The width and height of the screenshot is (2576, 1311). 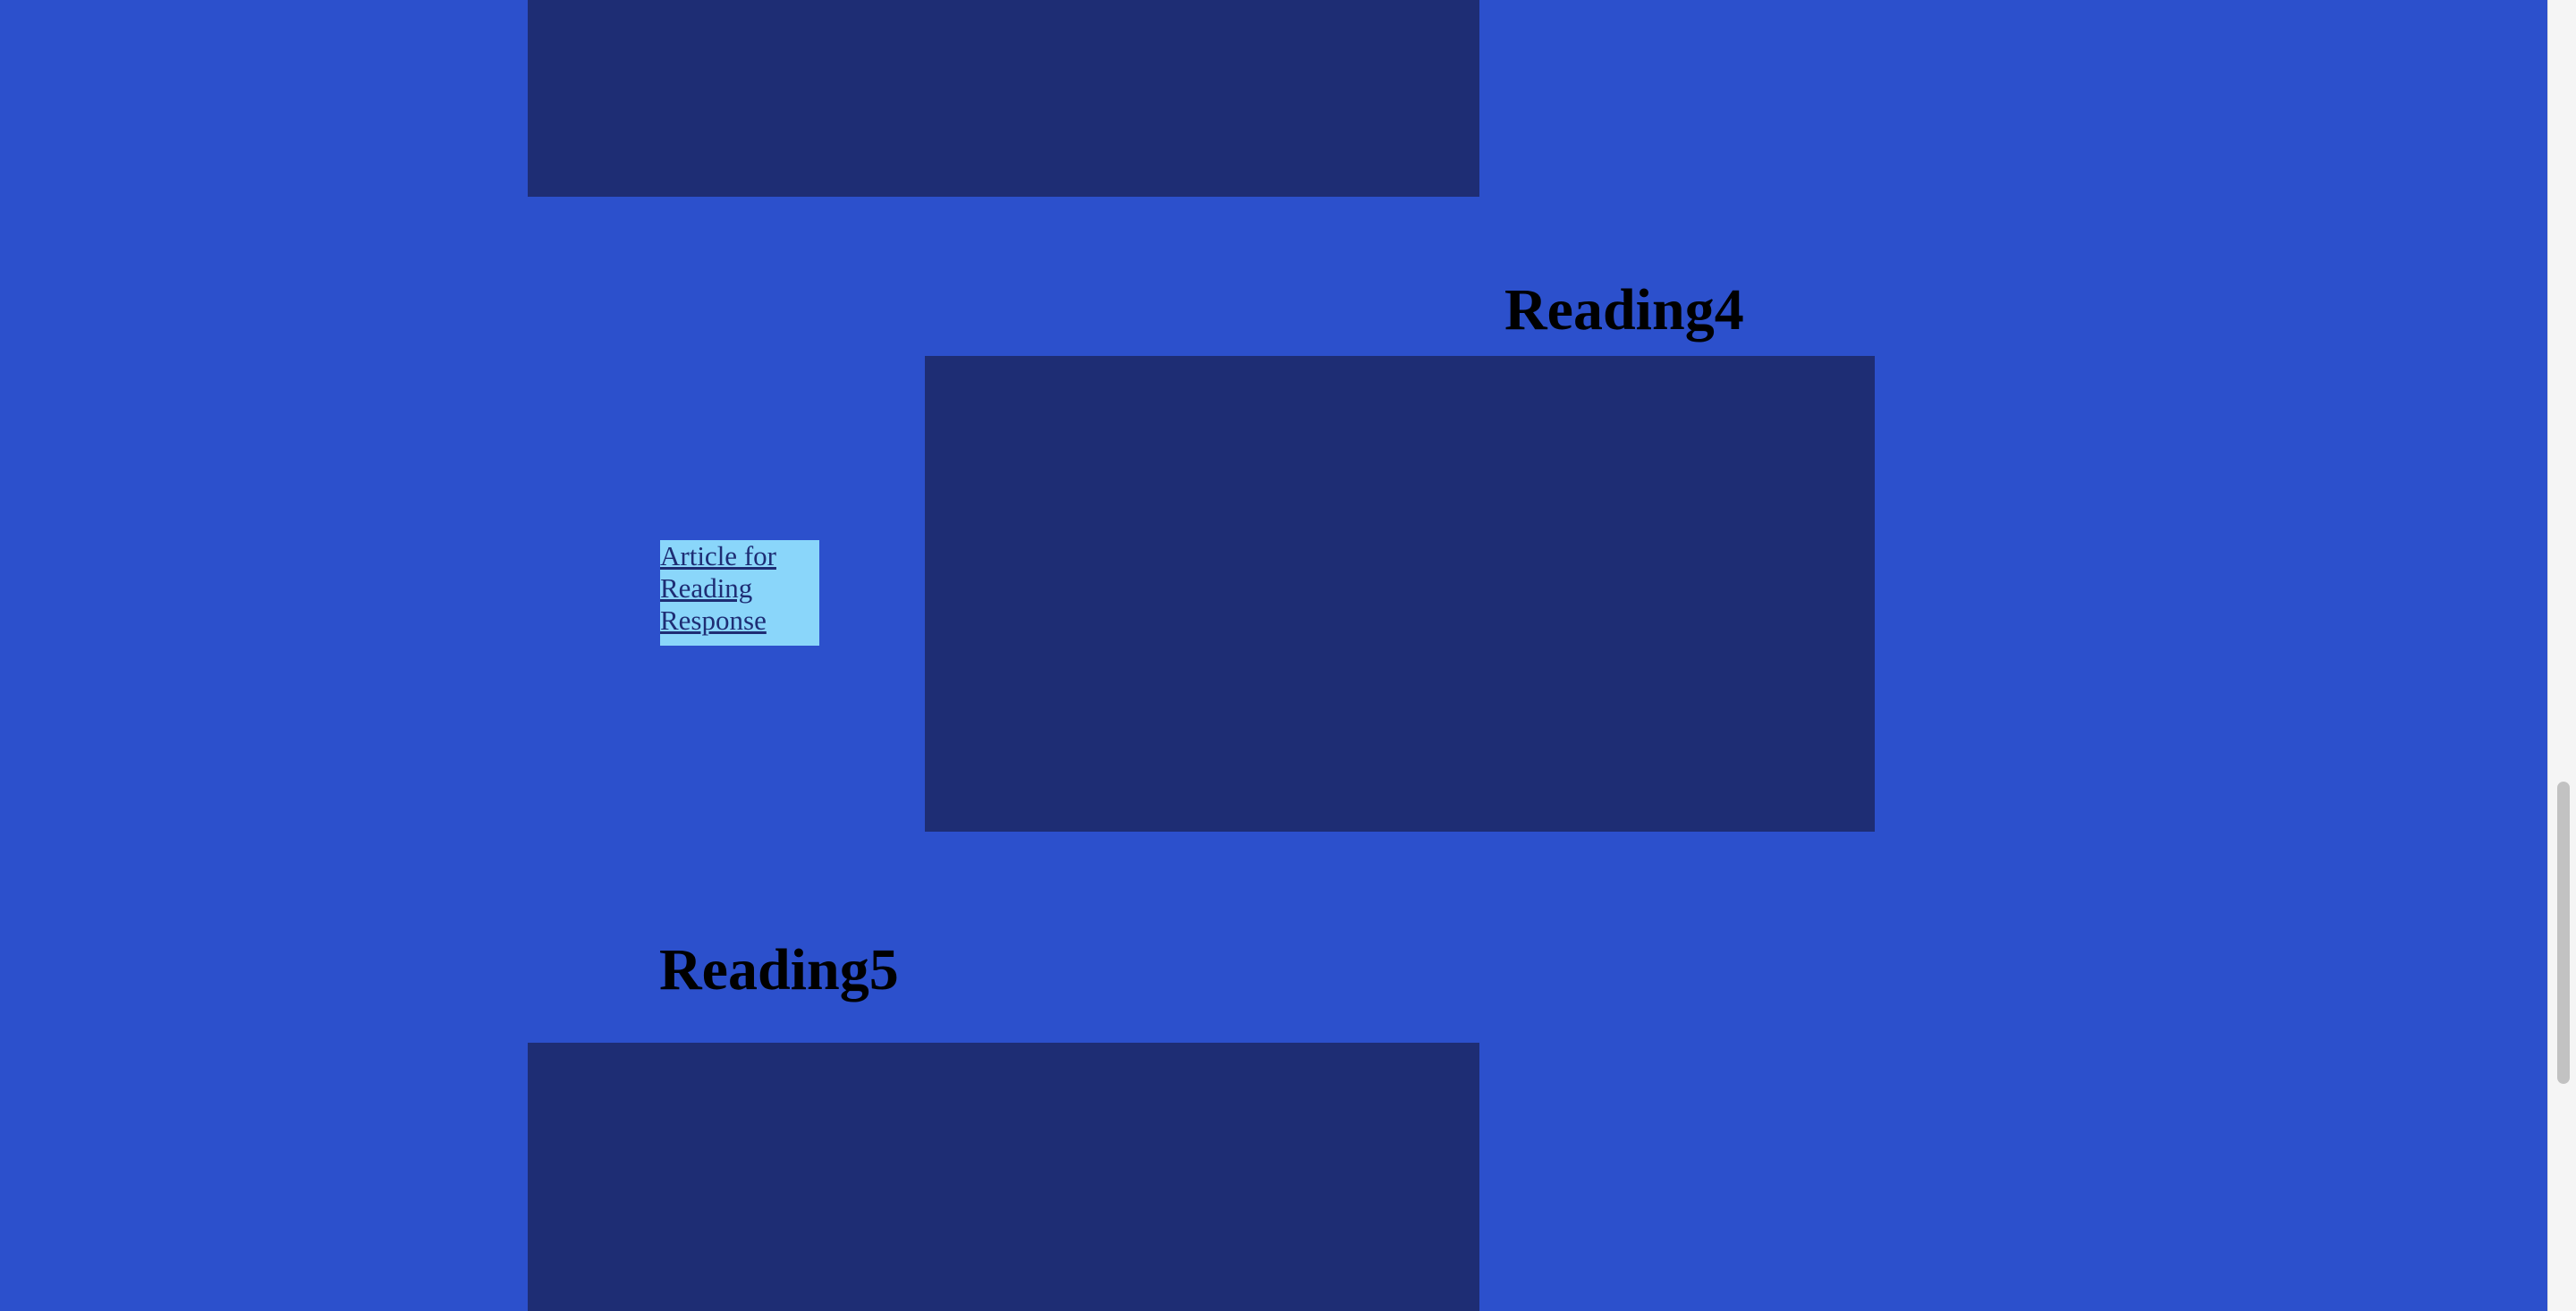 What do you see at coordinates (1003, 1177) in the screenshot?
I see `reading5-media-panel` at bounding box center [1003, 1177].